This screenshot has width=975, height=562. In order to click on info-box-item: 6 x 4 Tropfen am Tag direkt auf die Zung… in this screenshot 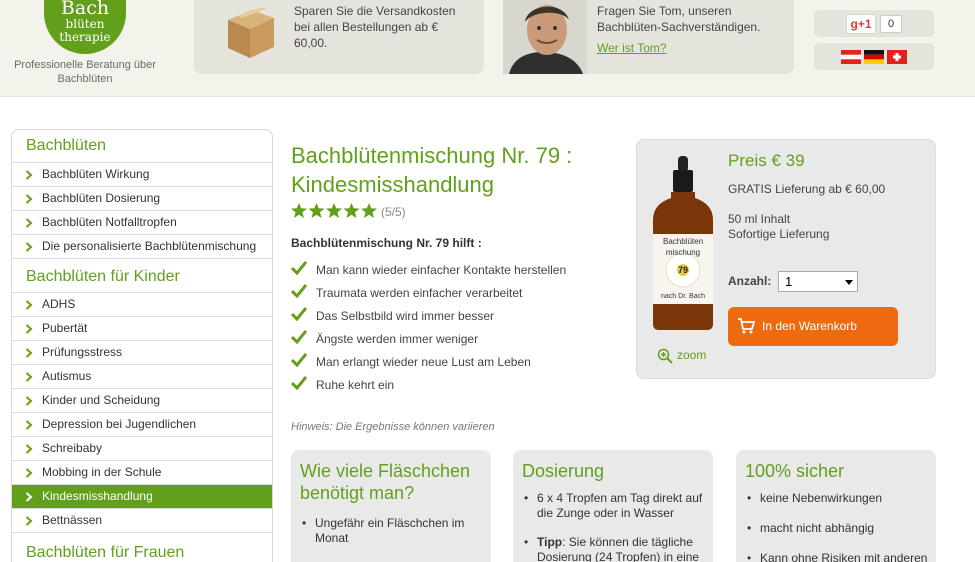, I will do `click(614, 506)`.